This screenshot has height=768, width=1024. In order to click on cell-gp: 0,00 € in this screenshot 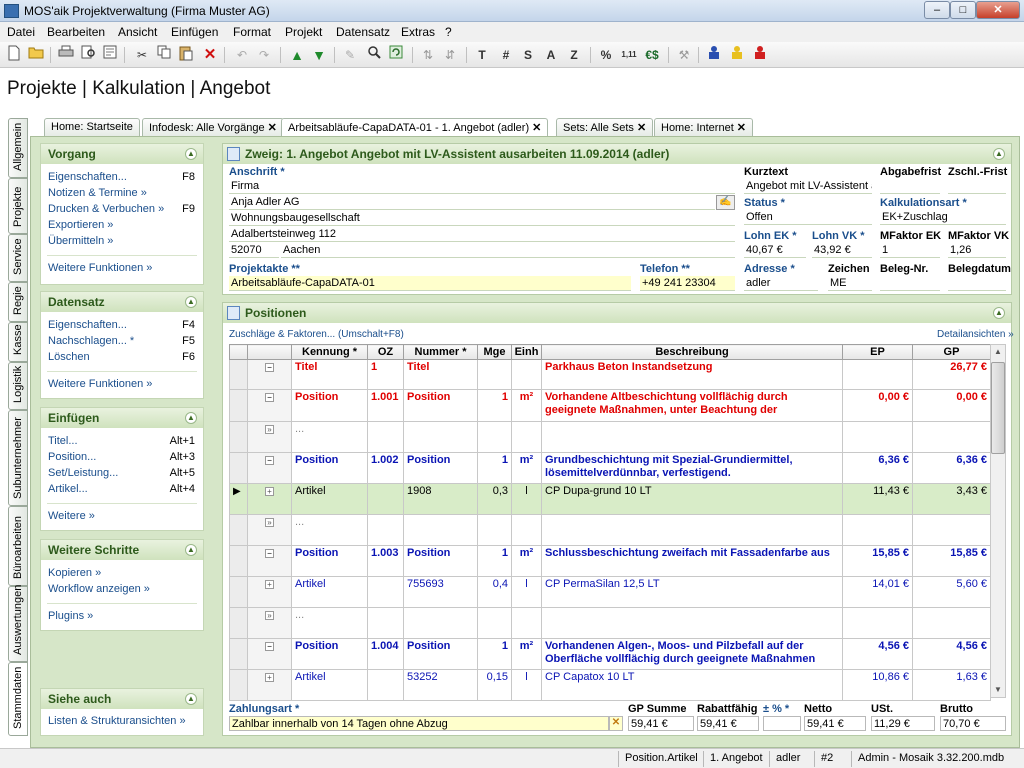, I will do `click(951, 405)`.